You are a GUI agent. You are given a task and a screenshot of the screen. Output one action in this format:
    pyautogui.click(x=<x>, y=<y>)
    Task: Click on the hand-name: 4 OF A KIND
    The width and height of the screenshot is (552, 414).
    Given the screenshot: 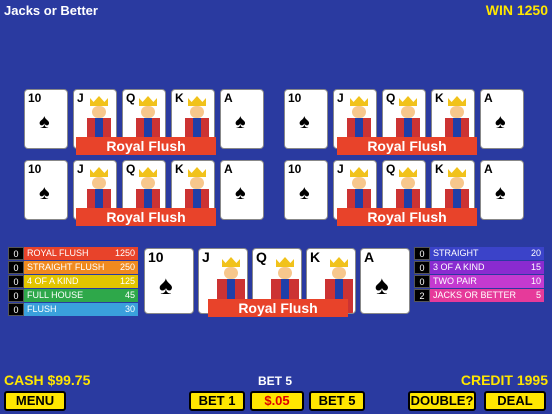 What is the action you would take?
    pyautogui.click(x=53, y=281)
    